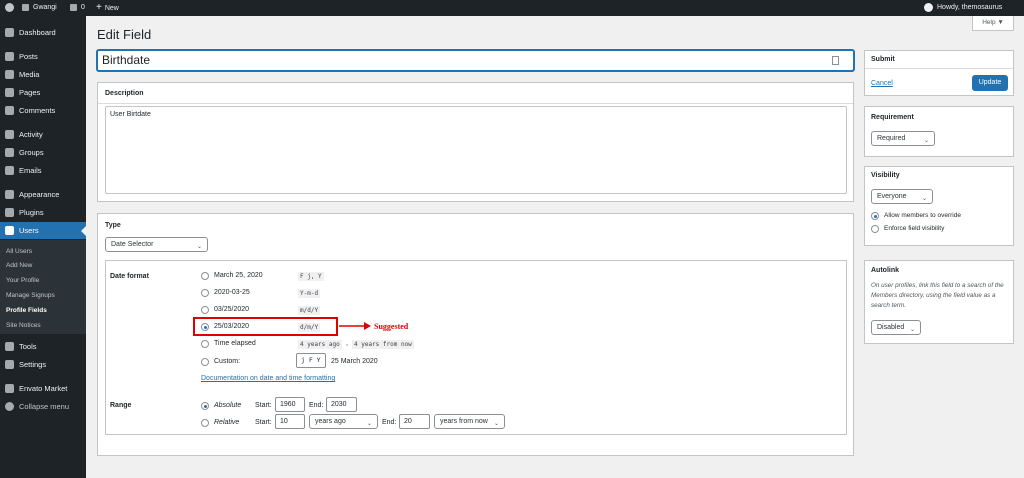 Image resolution: width=1024 pixels, height=478 pixels. Describe the element at coordinates (205, 293) in the screenshot. I see `format-radio-y-m-d` at that location.